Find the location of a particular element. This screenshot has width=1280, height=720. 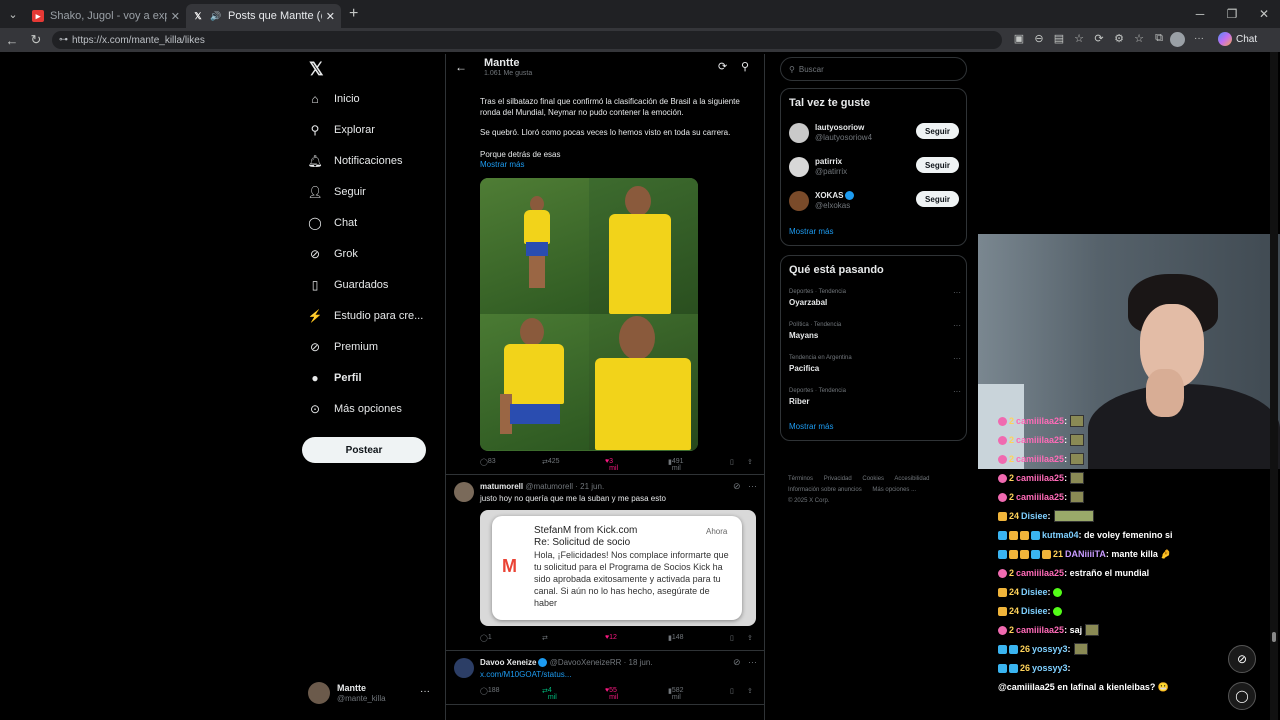

nav-chat: ◯ Chat is located at coordinates (332, 223).